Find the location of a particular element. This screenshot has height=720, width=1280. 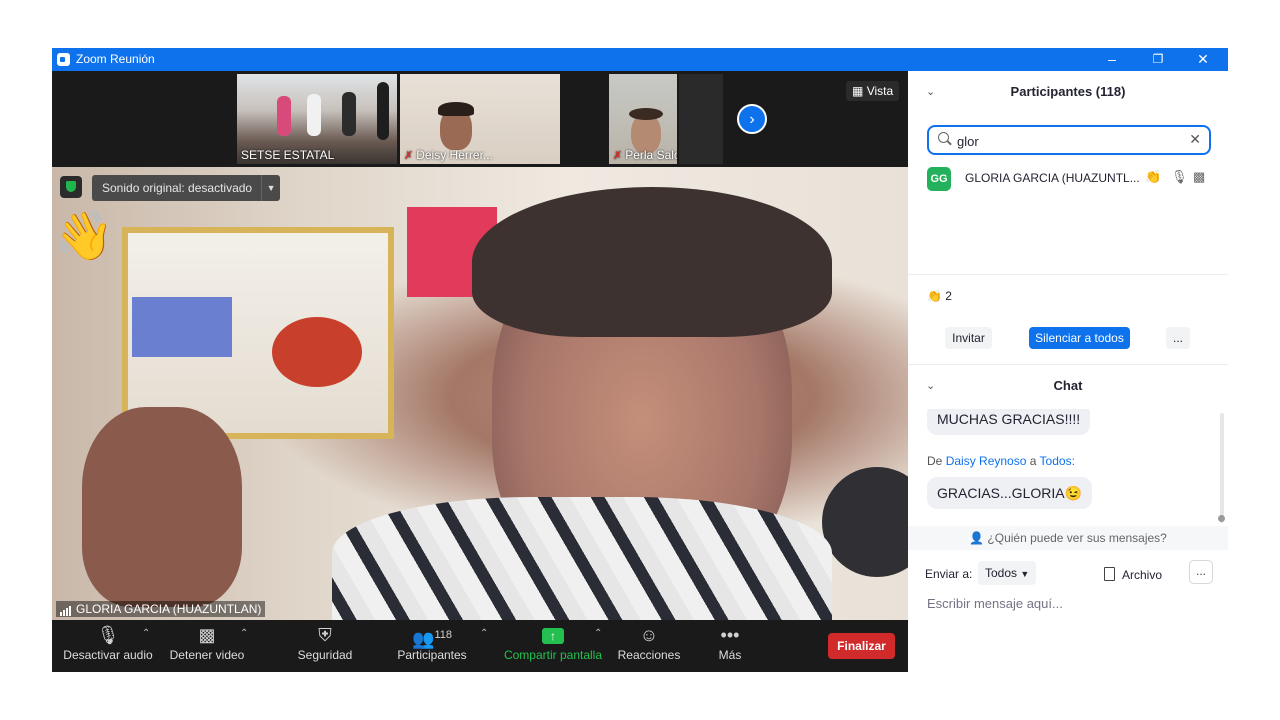

chat-message-sender: De Daisy Reynoso a Todos: is located at coordinates (1001, 461).